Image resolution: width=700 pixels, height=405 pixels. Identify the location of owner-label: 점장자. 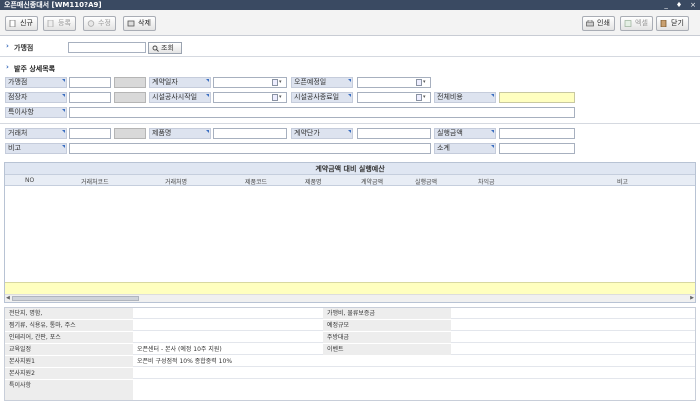
(36, 97).